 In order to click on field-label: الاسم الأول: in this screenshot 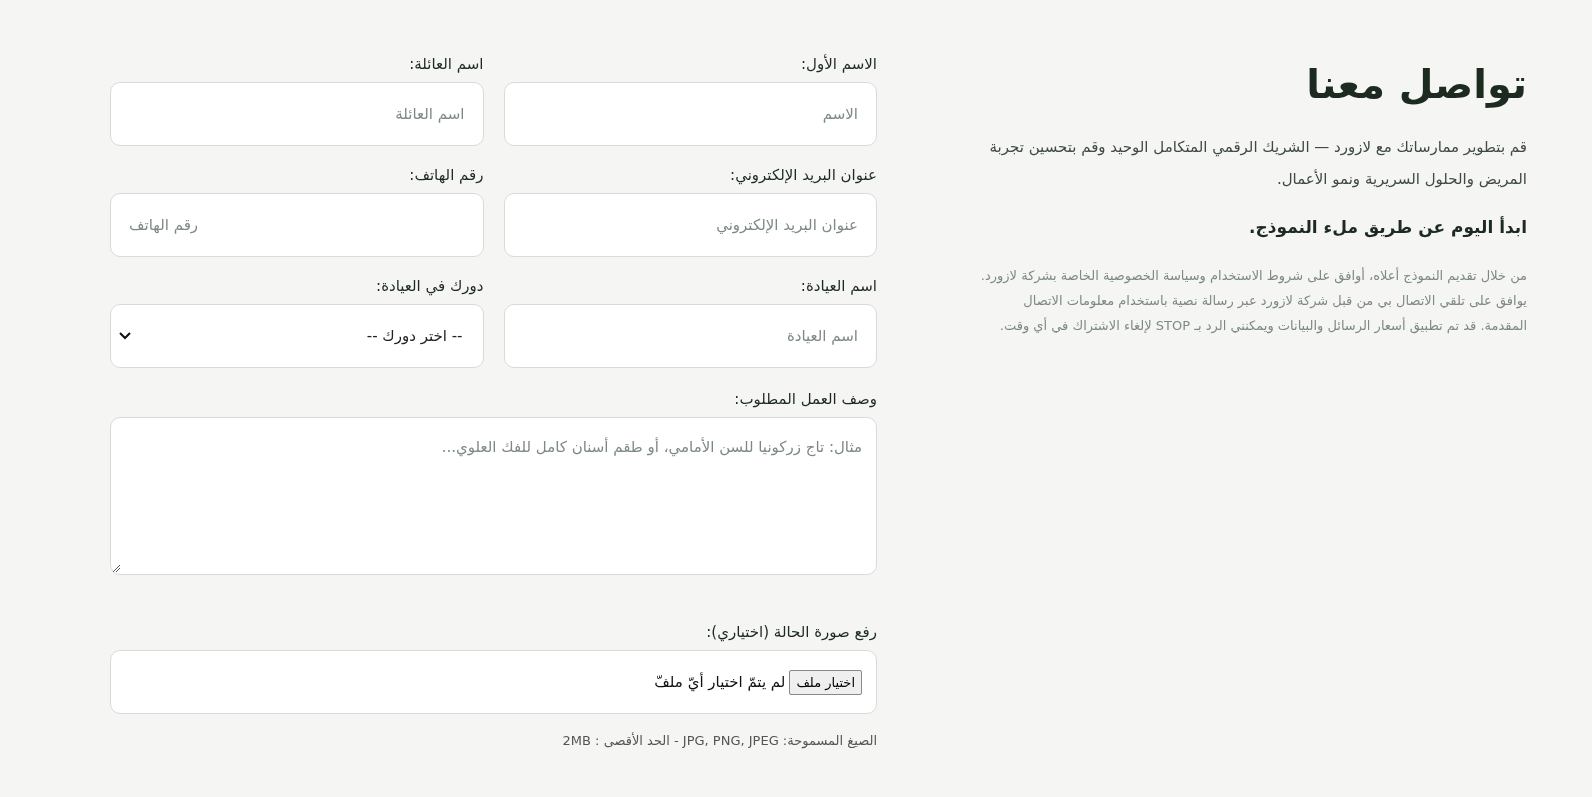, I will do `click(838, 64)`.